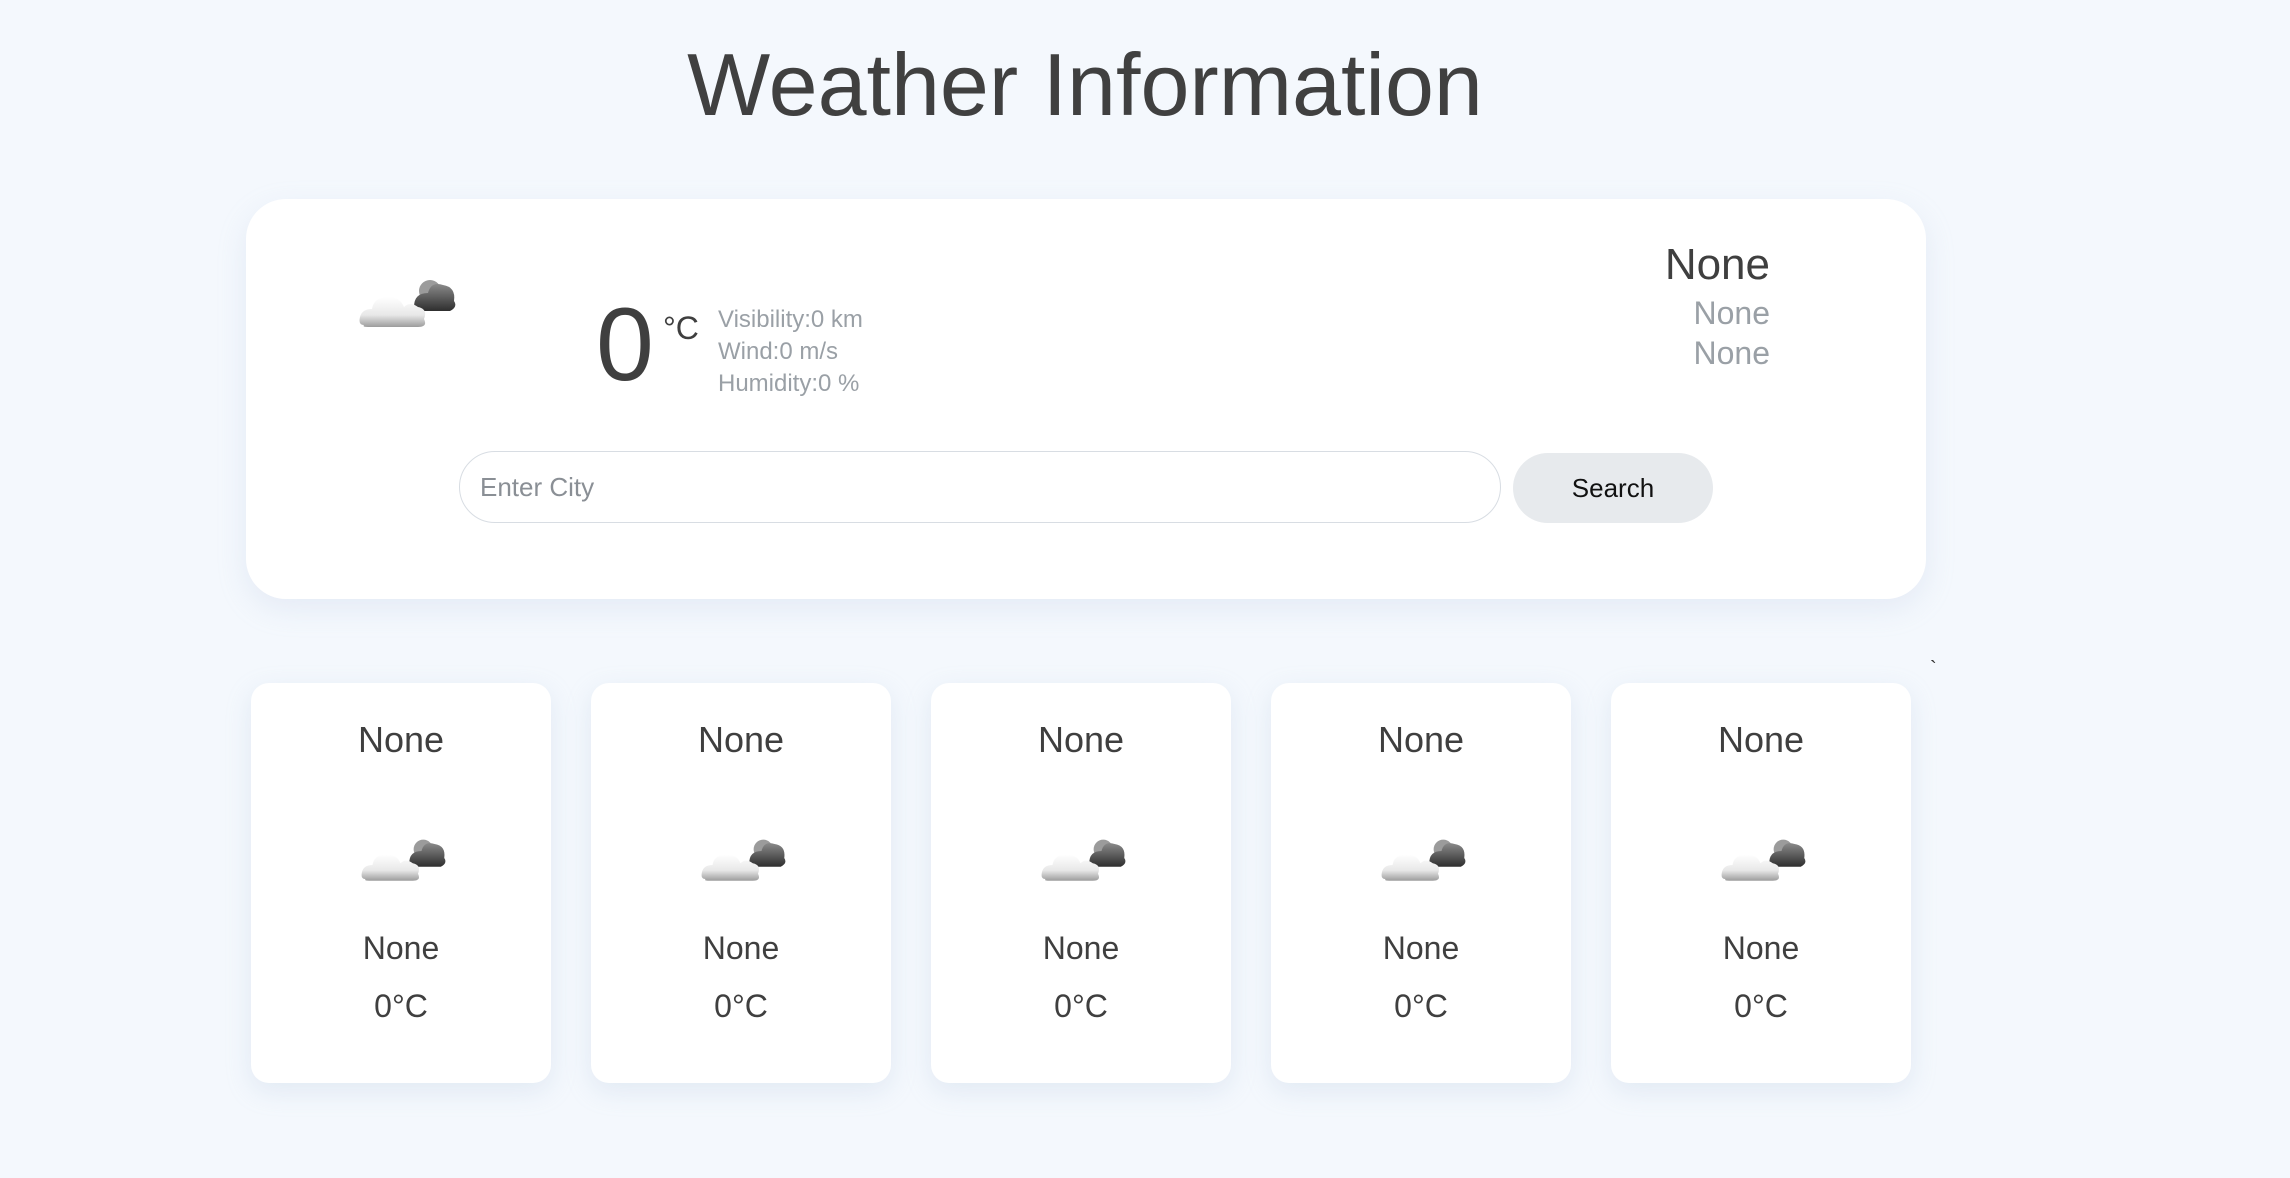 This screenshot has width=2290, height=1178. Describe the element at coordinates (1613, 488) in the screenshot. I see `search-button: Search` at that location.